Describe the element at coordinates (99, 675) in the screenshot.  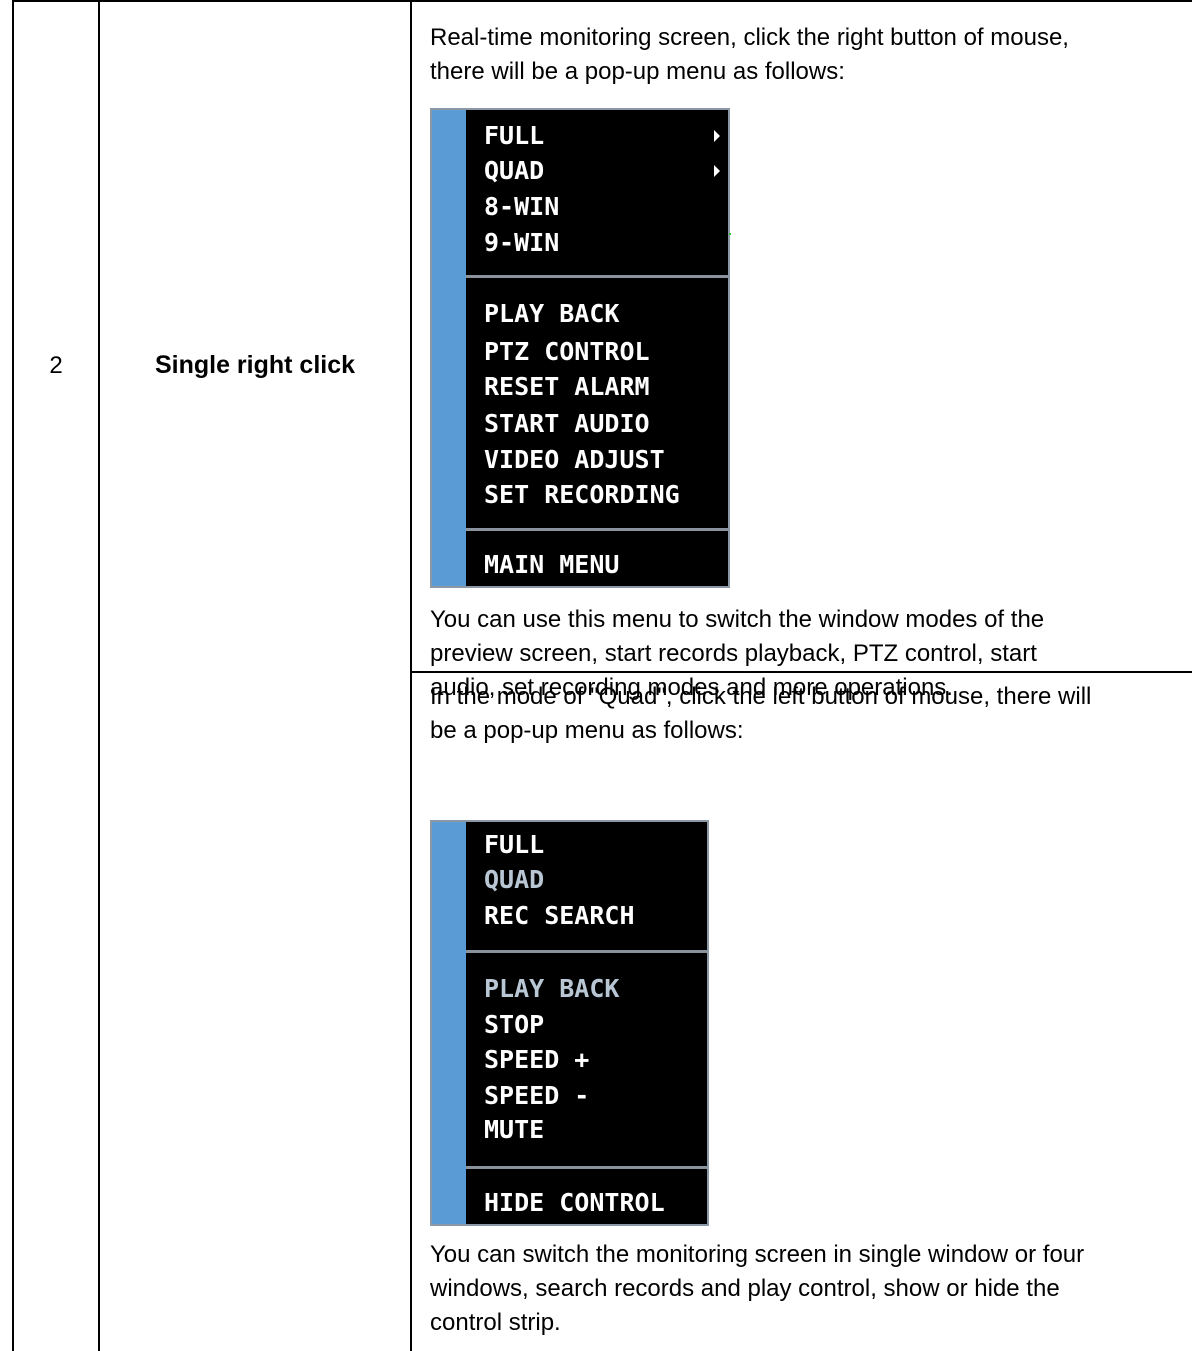
I see `table-border-col1` at that location.